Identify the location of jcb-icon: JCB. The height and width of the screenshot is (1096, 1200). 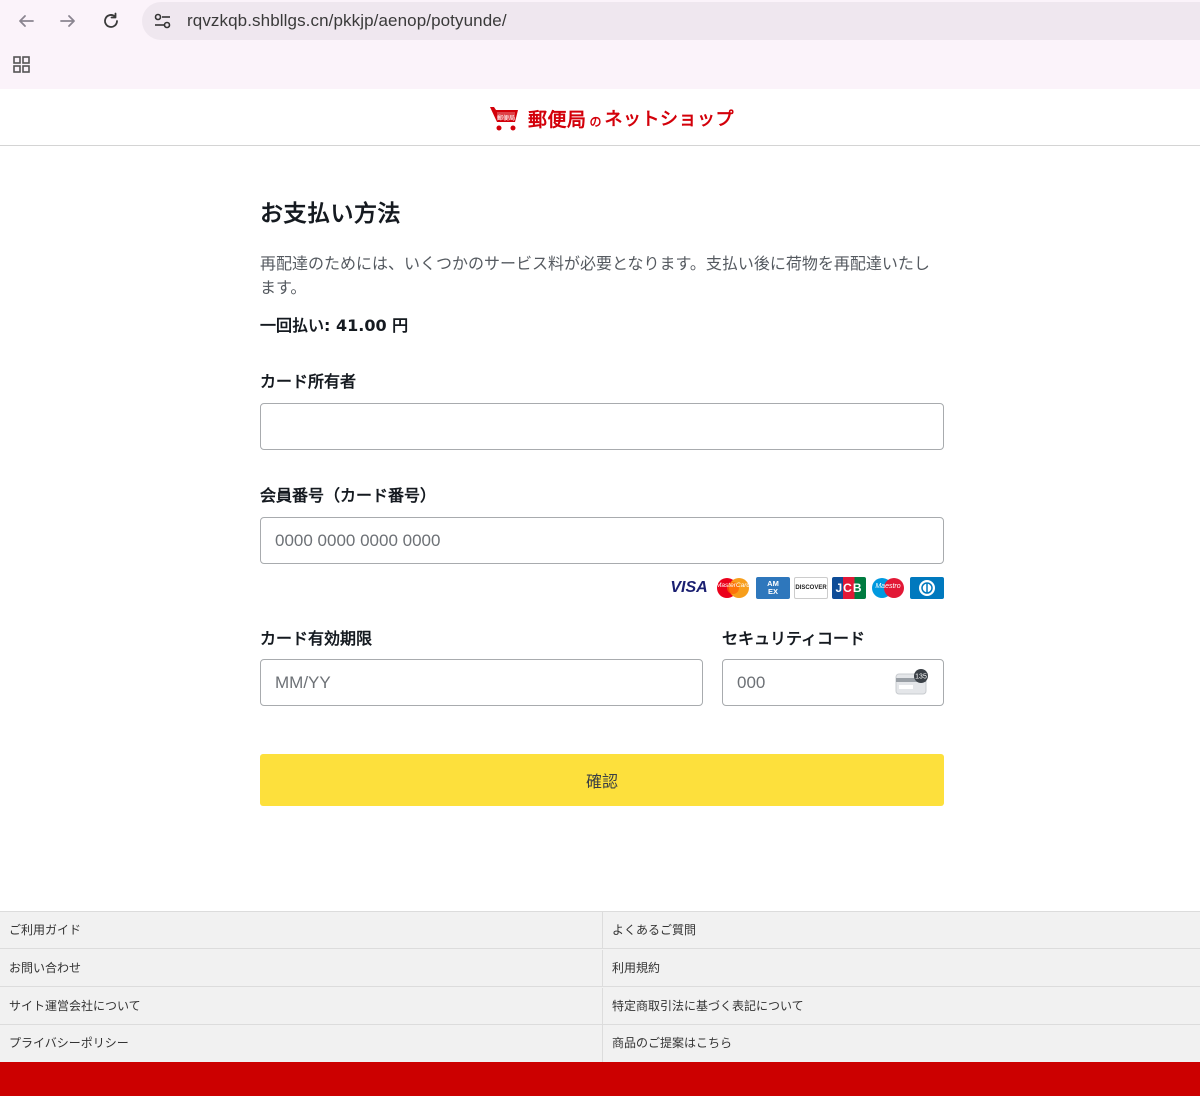
(849, 587).